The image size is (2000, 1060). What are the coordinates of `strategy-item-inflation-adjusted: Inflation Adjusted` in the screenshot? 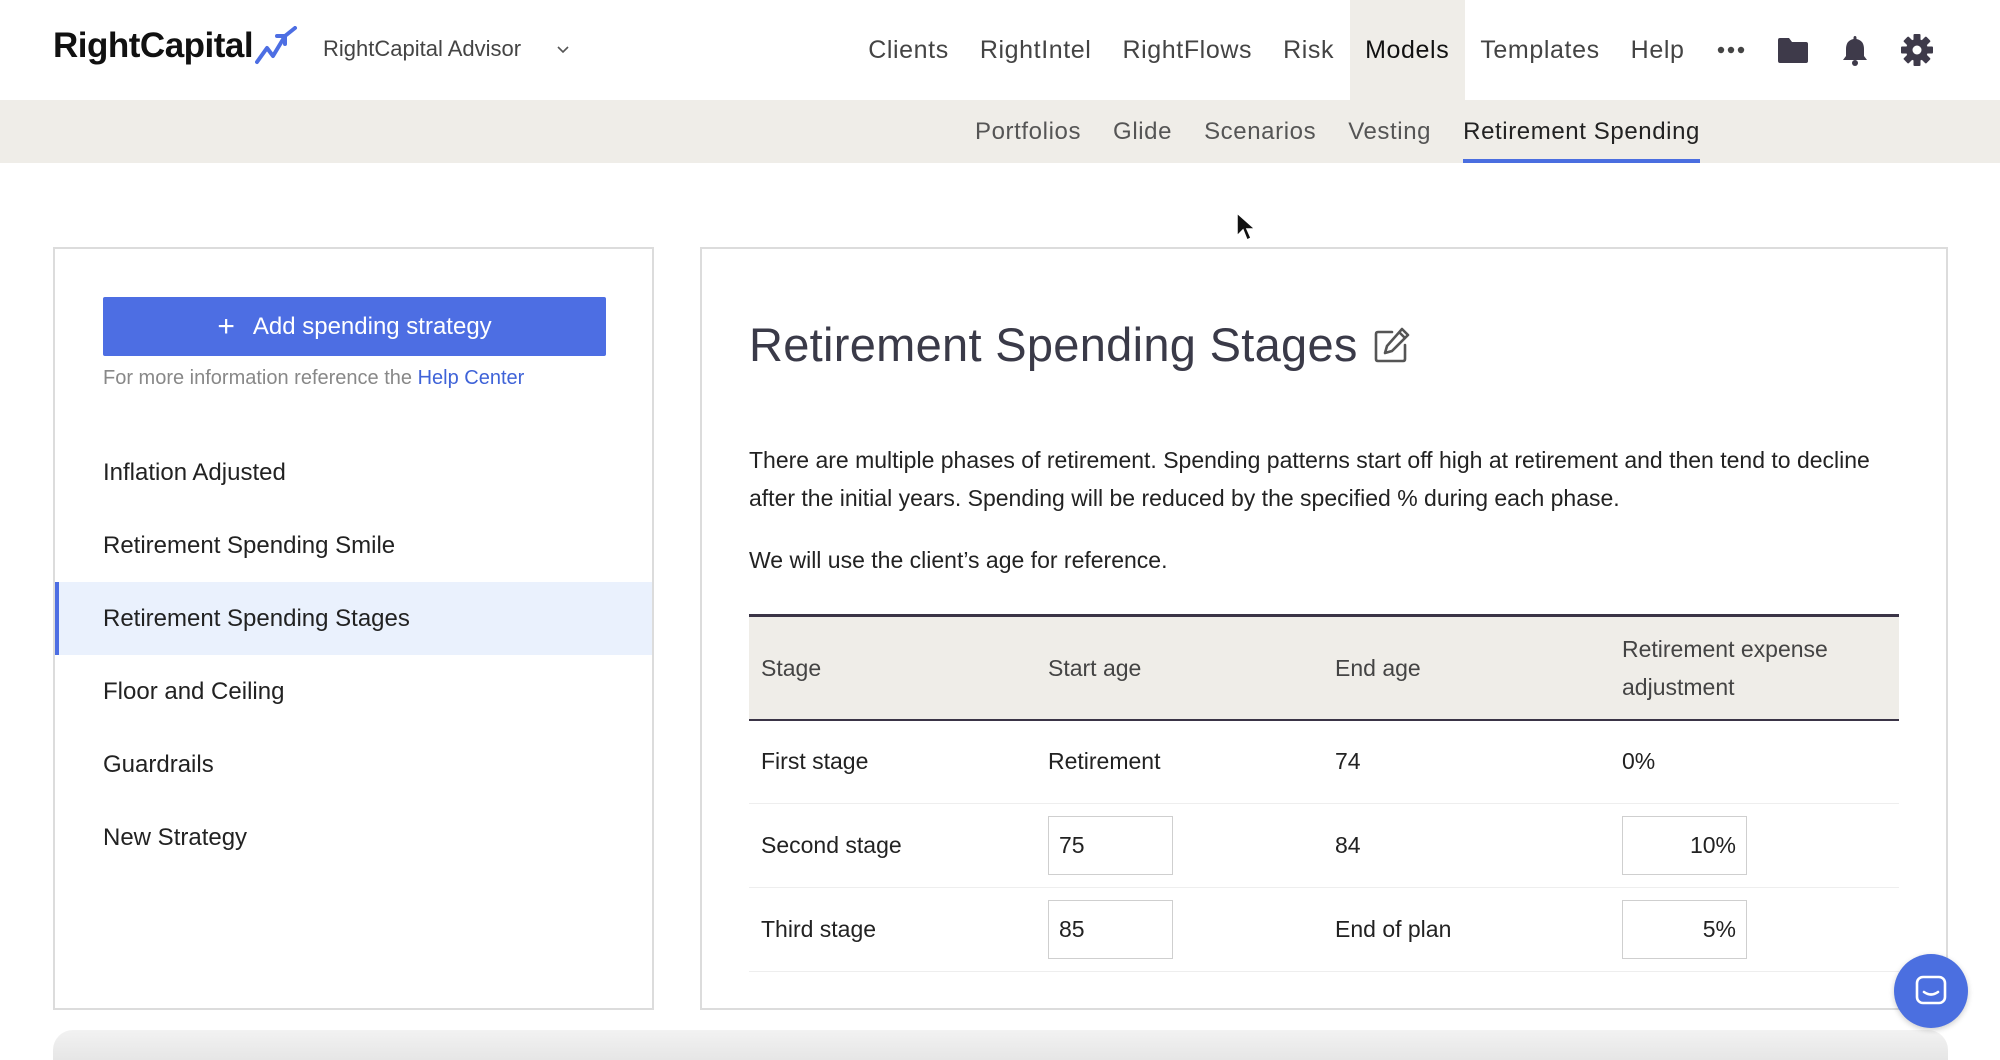 It's located at (353, 472).